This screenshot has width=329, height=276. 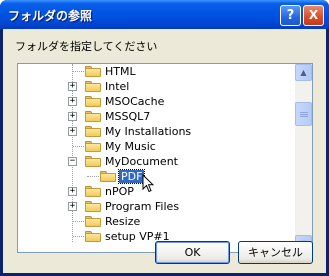 What do you see at coordinates (128, 116) in the screenshot?
I see `tree-item-label: MSSQL7` at bounding box center [128, 116].